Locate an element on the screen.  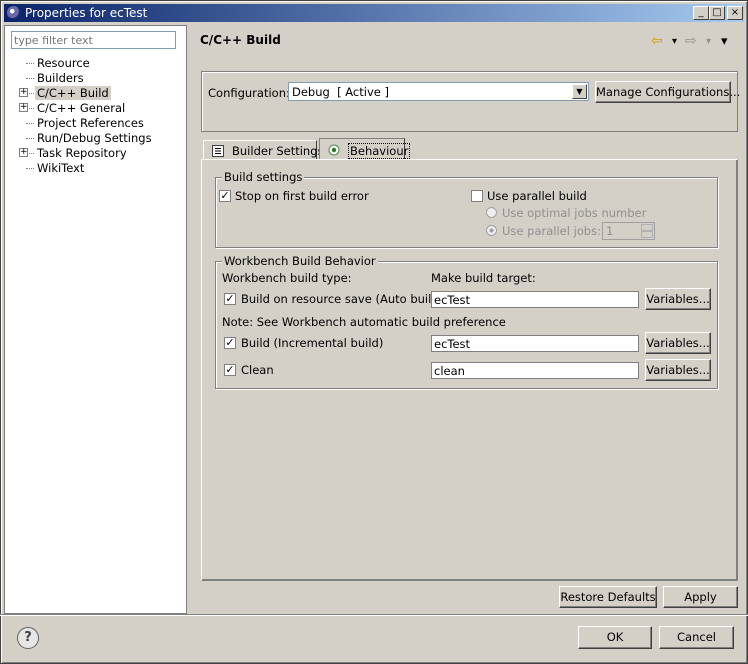
restore-defaults-button: Restore Defaults is located at coordinates (608, 597).